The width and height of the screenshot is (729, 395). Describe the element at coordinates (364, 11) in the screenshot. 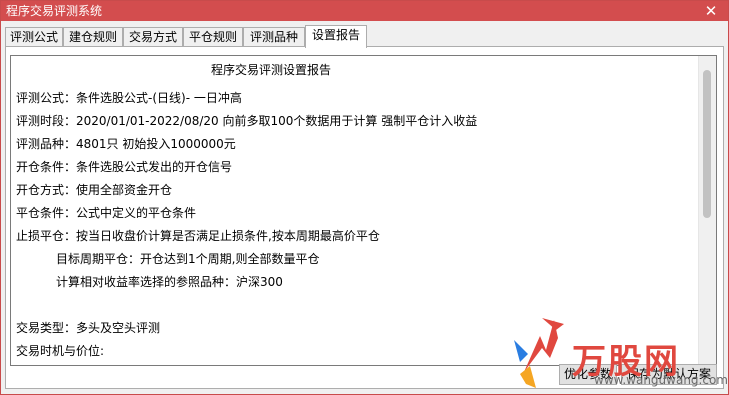

I see `title-bar: 程序交易评测系统 ✕` at that location.